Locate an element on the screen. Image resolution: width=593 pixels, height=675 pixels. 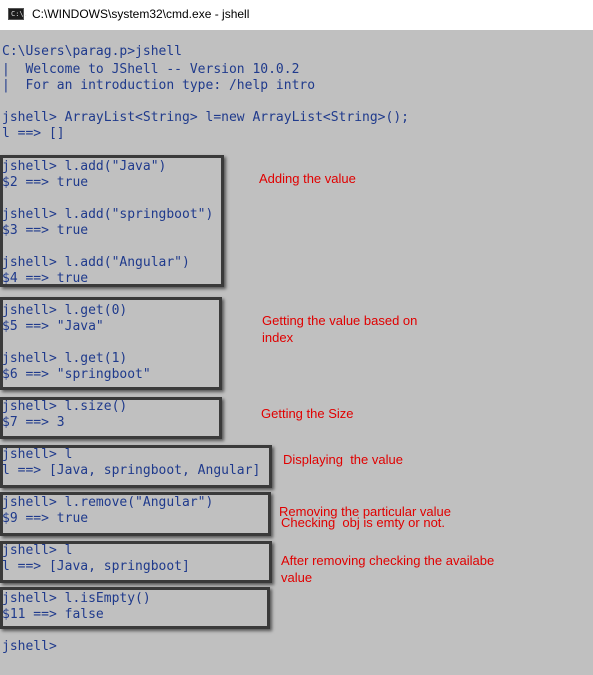
console-line: jshell> l.size() is located at coordinates (65, 406).